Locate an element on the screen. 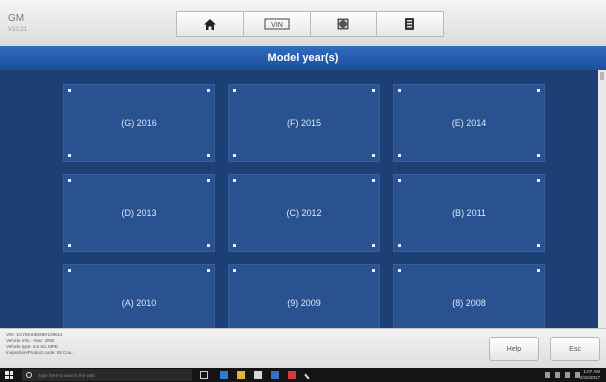 This screenshot has width=606, height=382. store-icon is located at coordinates (258, 375).